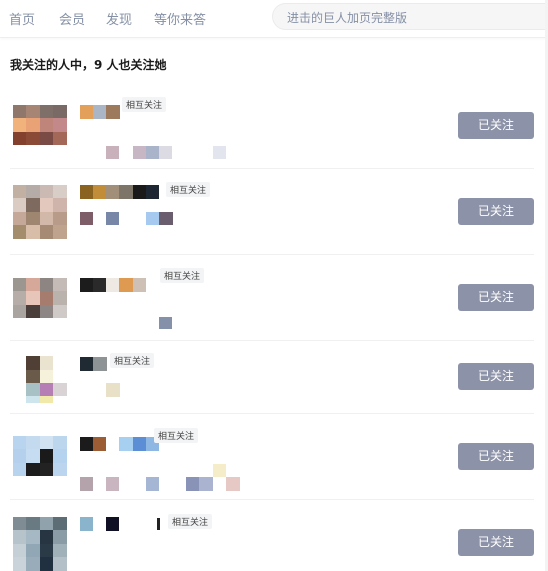  Describe the element at coordinates (180, 18) in the screenshot. I see `nav-item-answer: 等你来答` at that location.